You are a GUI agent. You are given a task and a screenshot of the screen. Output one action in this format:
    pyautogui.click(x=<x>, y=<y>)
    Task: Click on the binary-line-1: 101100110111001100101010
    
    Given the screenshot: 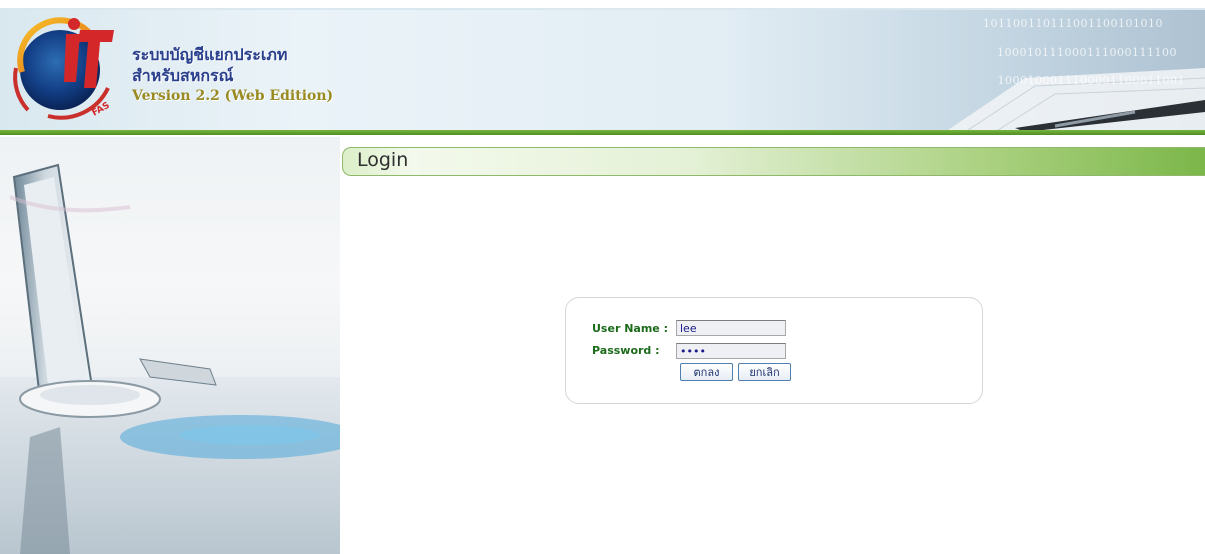 What is the action you would take?
    pyautogui.click(x=1073, y=23)
    